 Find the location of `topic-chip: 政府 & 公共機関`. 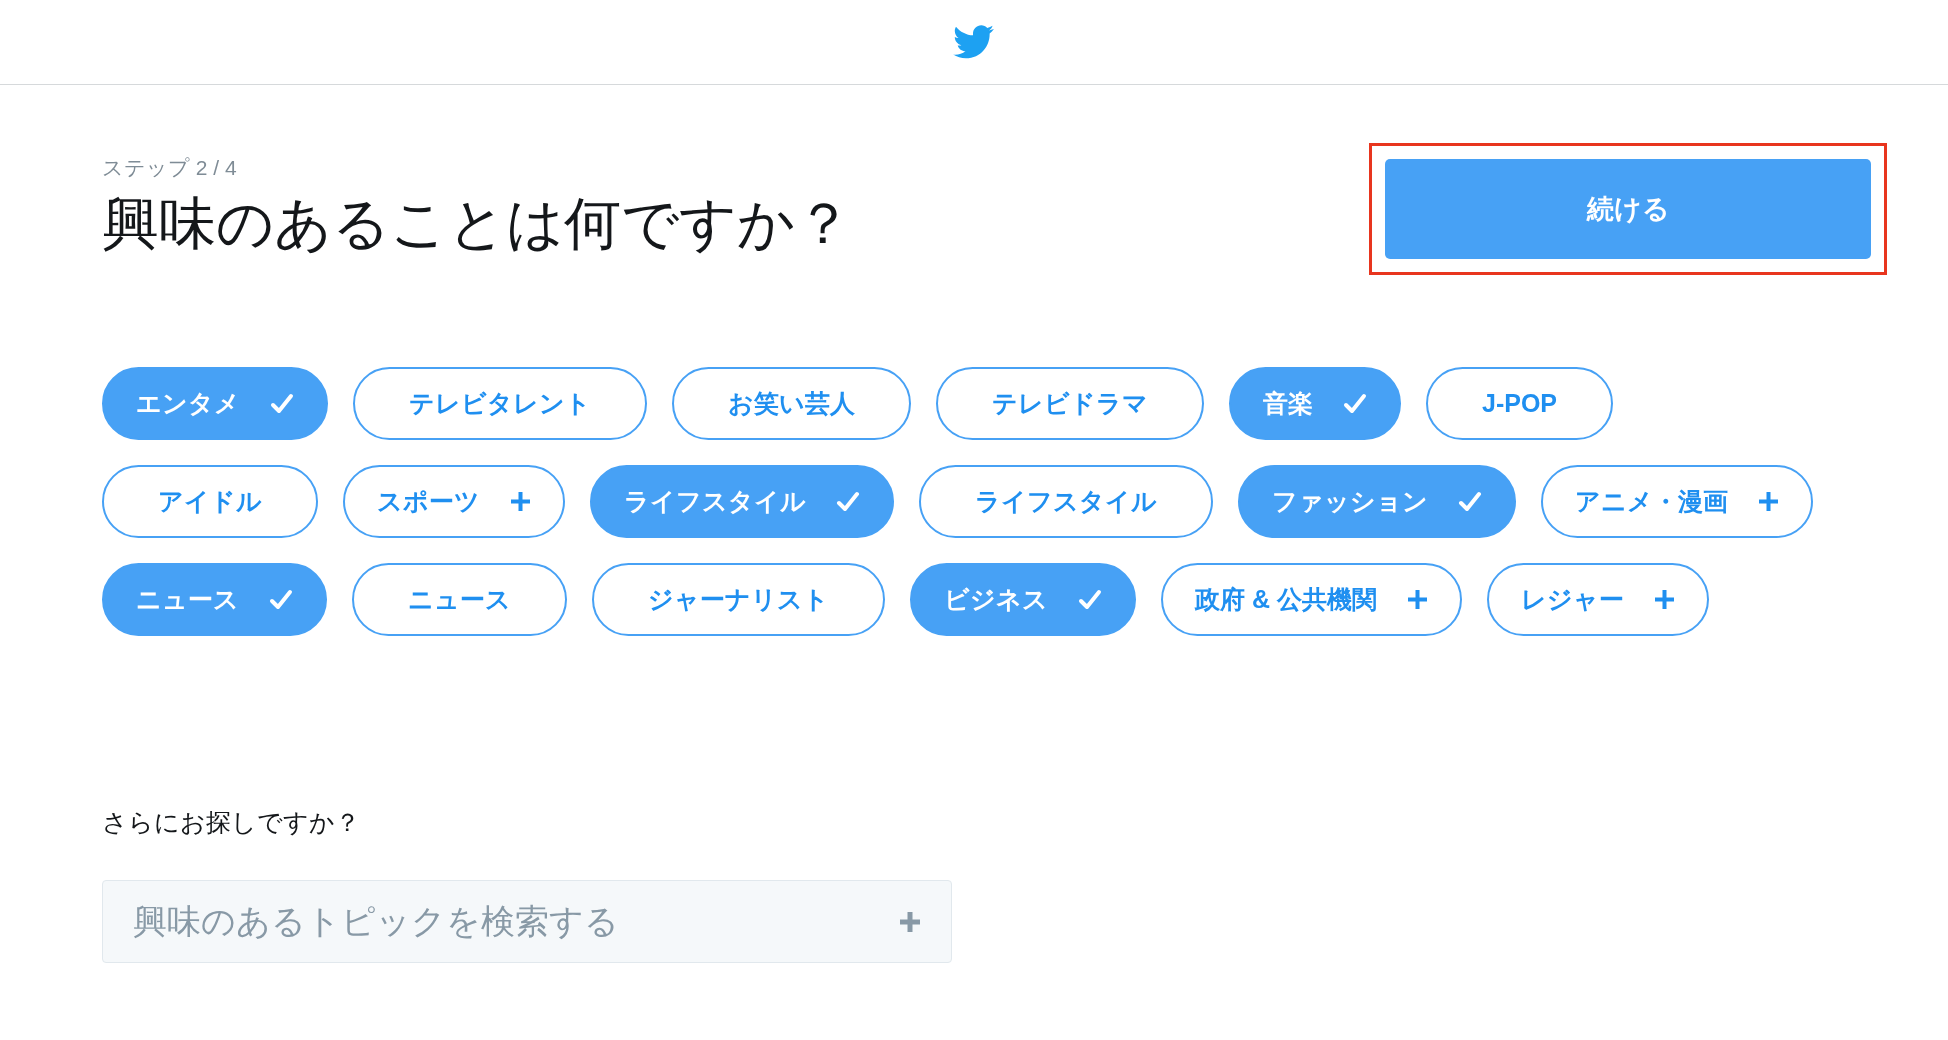

topic-chip: 政府 & 公共機関 is located at coordinates (1311, 599).